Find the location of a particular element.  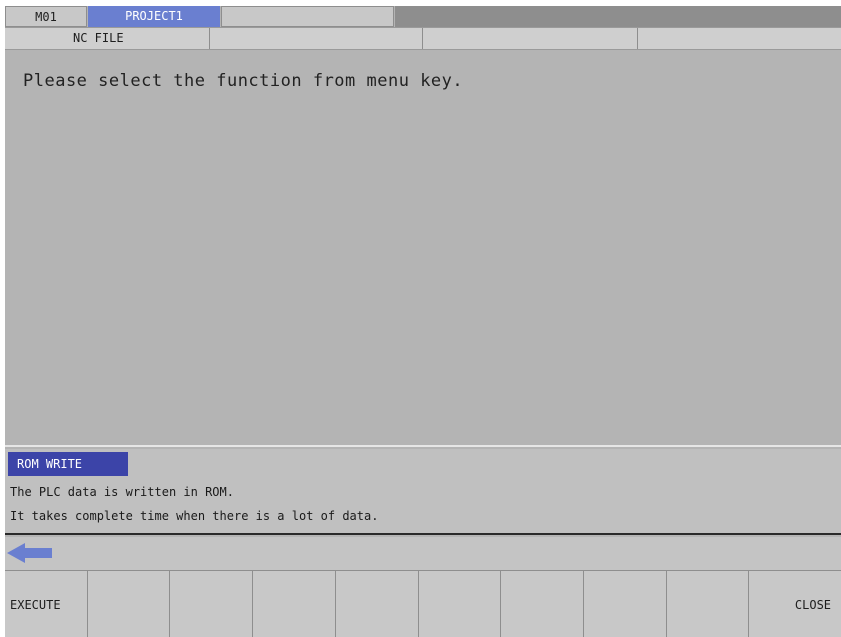

file-header-row: NC FILE is located at coordinates (423, 38).